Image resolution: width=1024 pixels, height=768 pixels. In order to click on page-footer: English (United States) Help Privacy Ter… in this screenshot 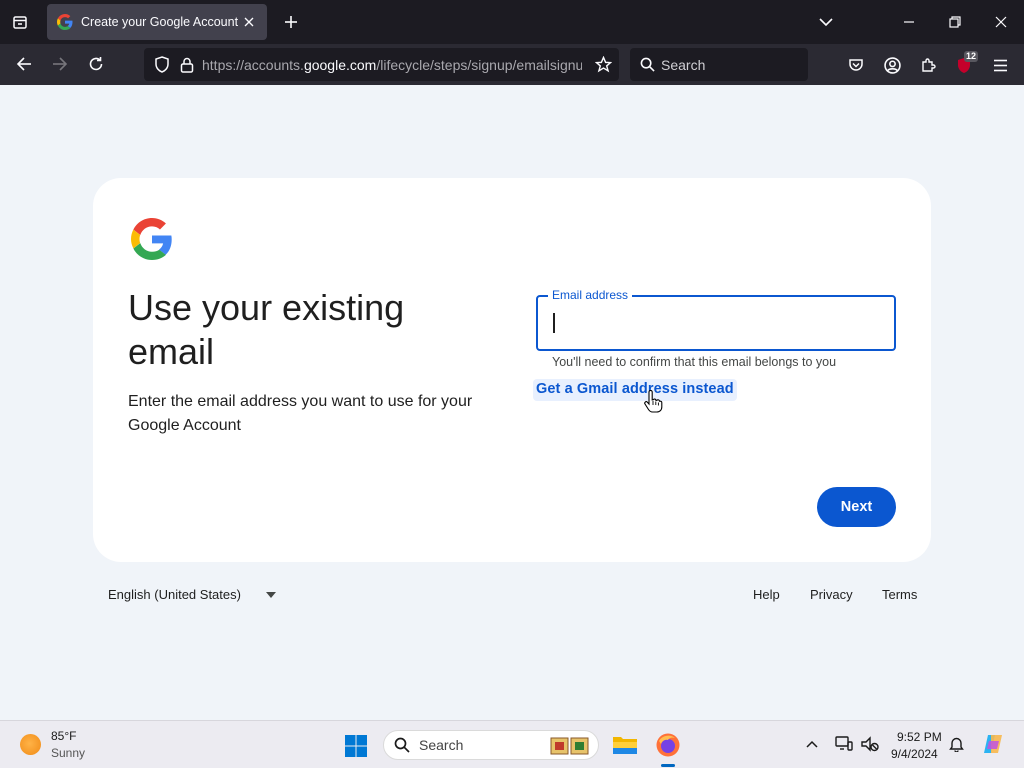, I will do `click(512, 596)`.